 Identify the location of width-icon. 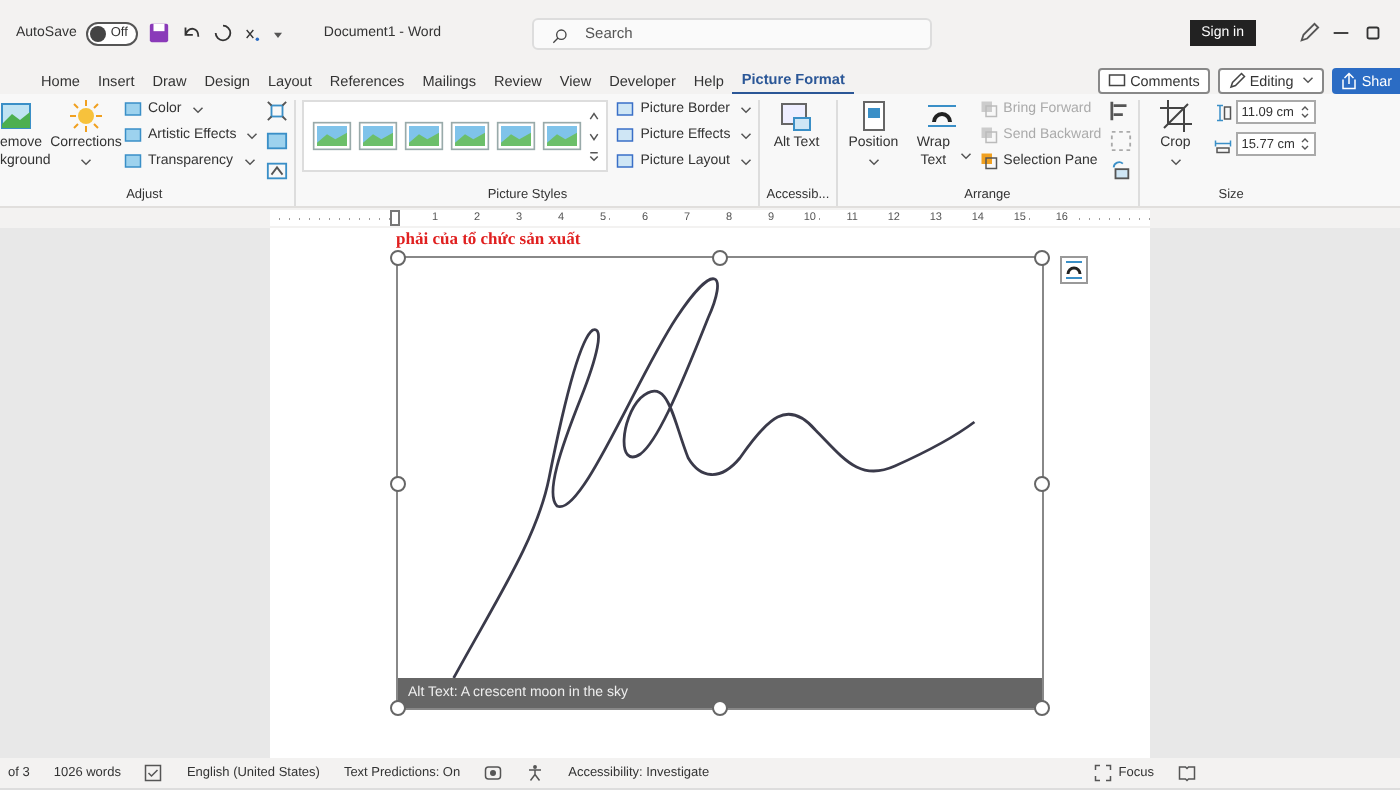
(1222, 144).